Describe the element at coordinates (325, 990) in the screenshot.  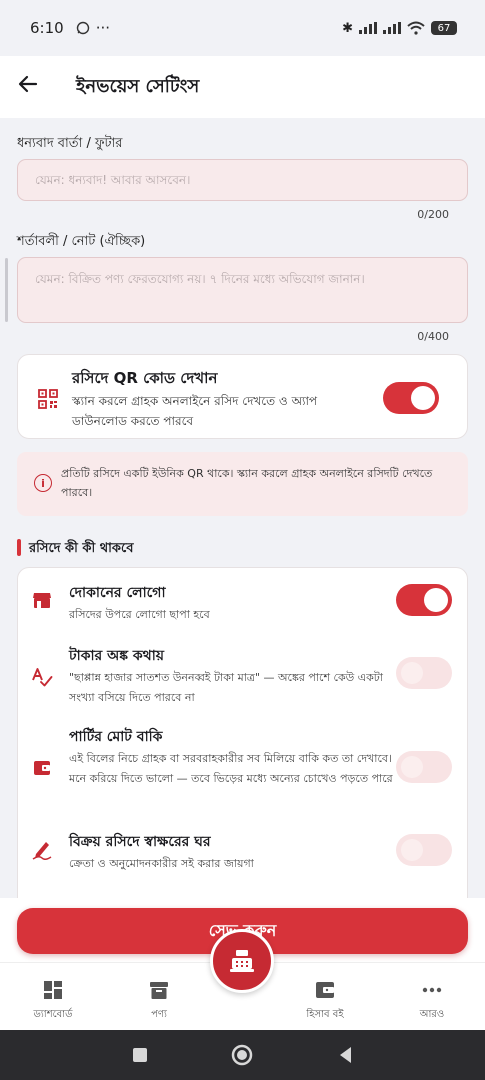
I see `ledger-wallet-icon` at that location.